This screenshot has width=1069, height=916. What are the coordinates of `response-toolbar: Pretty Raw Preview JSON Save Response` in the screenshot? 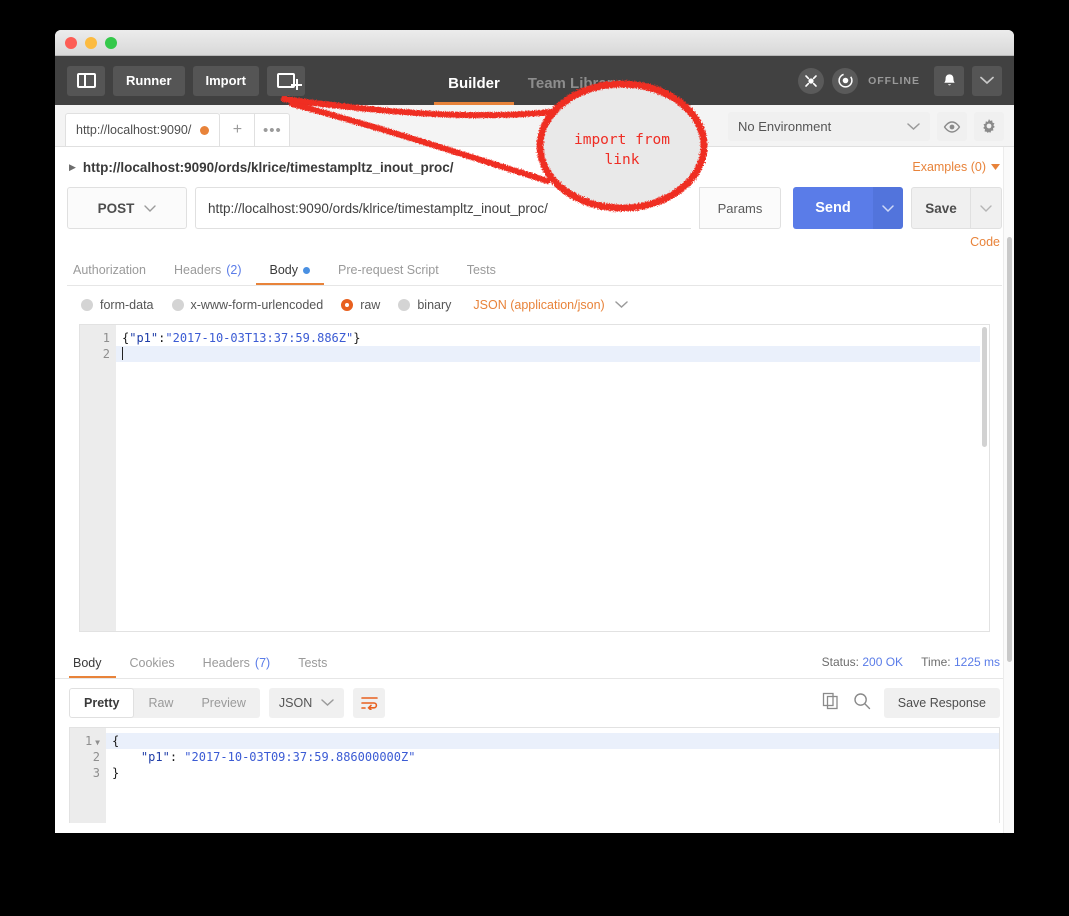 It's located at (534, 703).